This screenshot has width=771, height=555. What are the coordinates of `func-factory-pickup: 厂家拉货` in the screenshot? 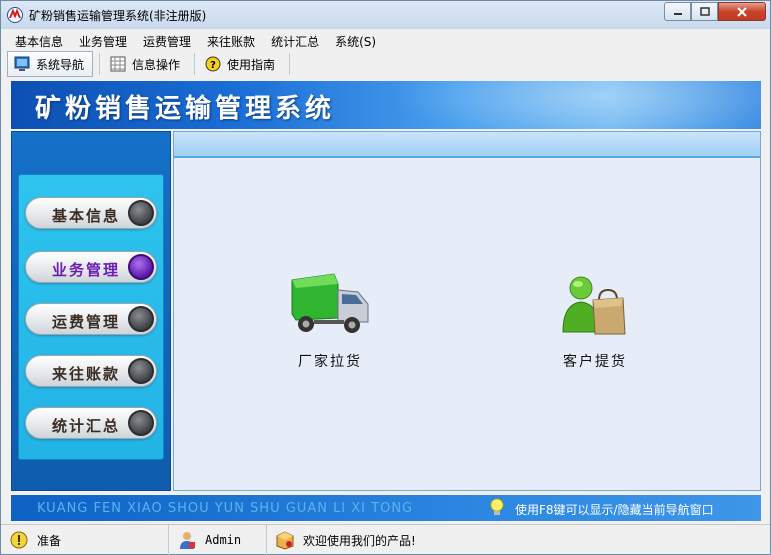 It's located at (330, 320).